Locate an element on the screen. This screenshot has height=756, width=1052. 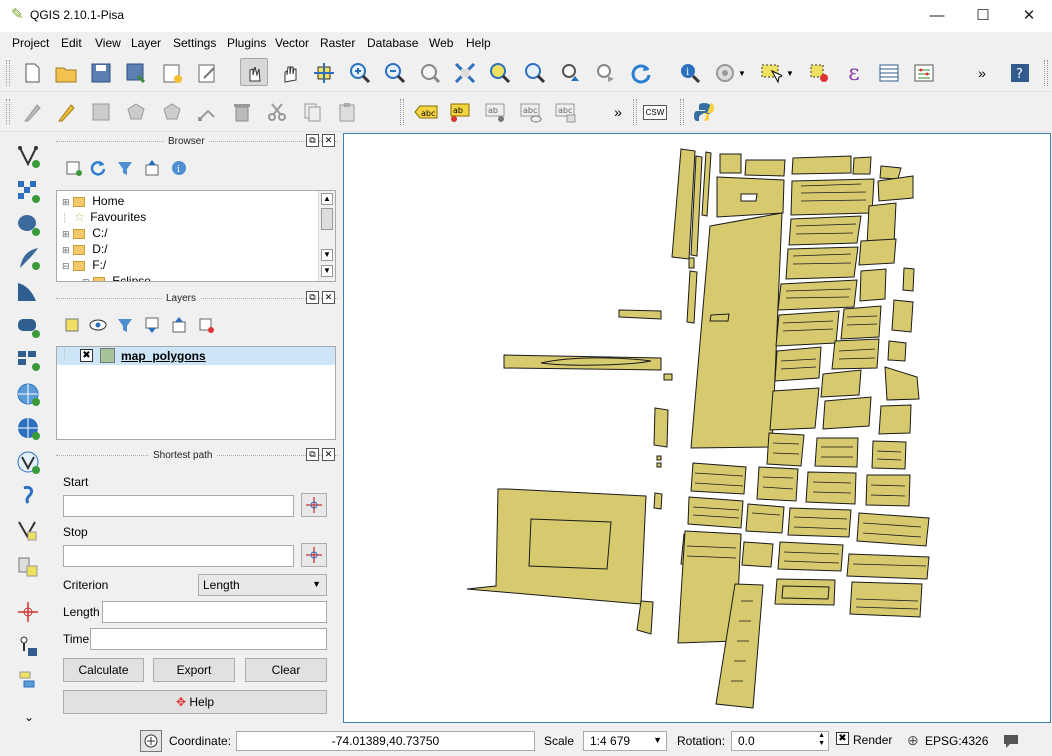
message-log-icon is located at coordinates (1011, 742).